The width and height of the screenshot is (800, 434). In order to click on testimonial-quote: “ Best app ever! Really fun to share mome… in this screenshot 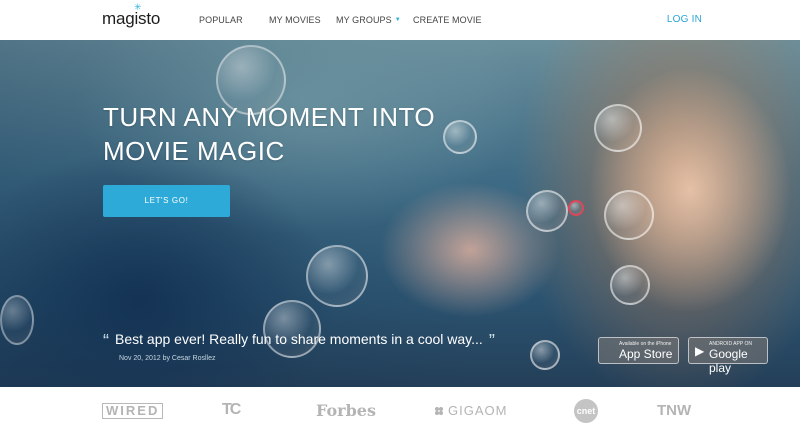, I will do `click(299, 339)`.